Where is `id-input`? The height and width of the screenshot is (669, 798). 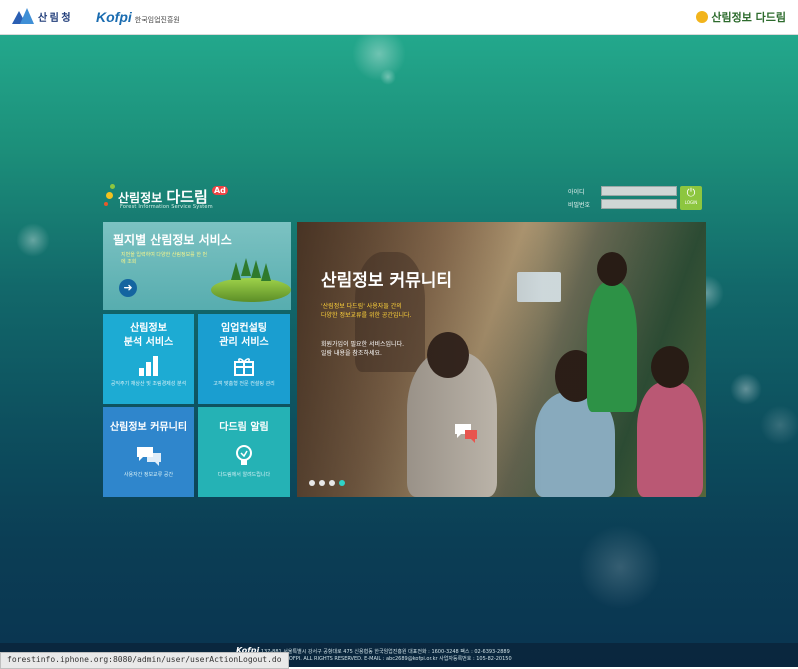 id-input is located at coordinates (639, 191).